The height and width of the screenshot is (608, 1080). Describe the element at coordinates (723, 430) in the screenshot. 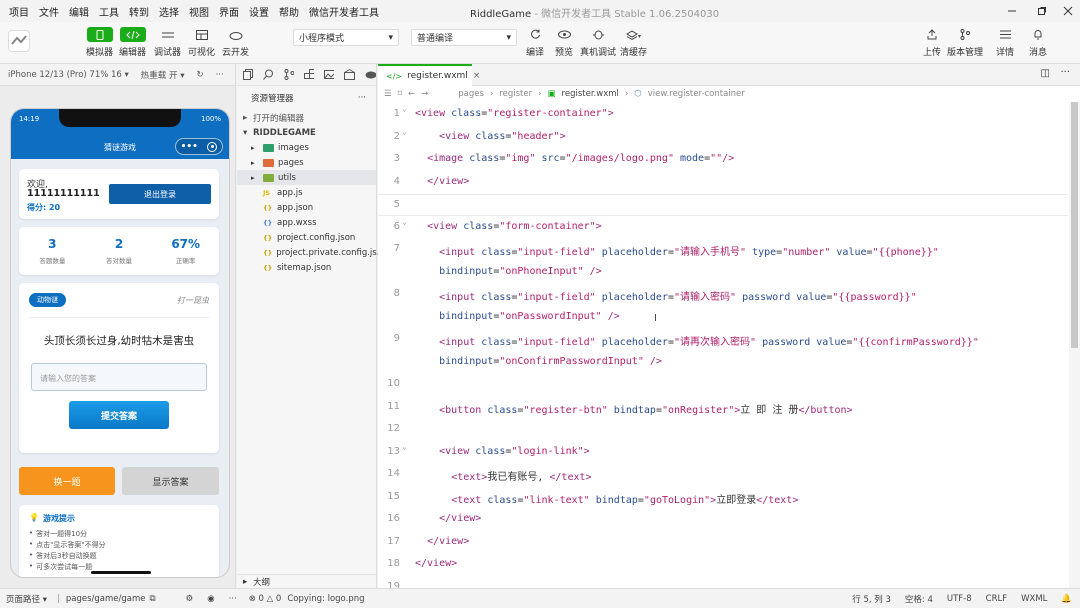

I see `code-line: 12` at that location.